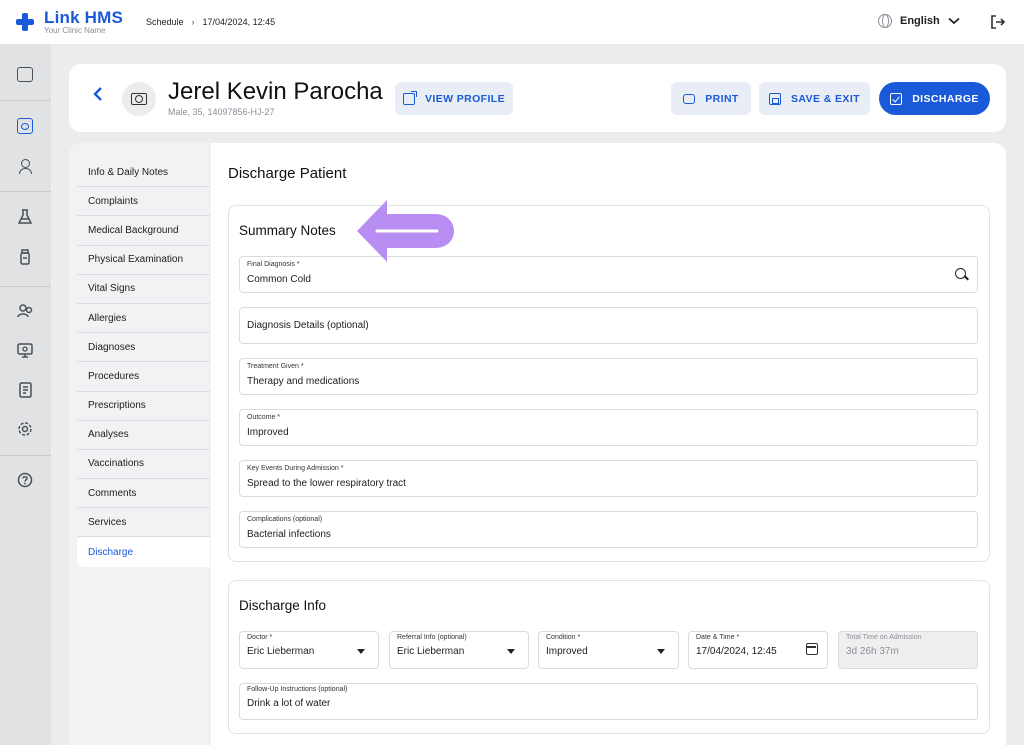 Image resolution: width=1024 pixels, height=745 pixels. What do you see at coordinates (289, 534) in the screenshot?
I see `complications-value: Bacterial infections` at bounding box center [289, 534].